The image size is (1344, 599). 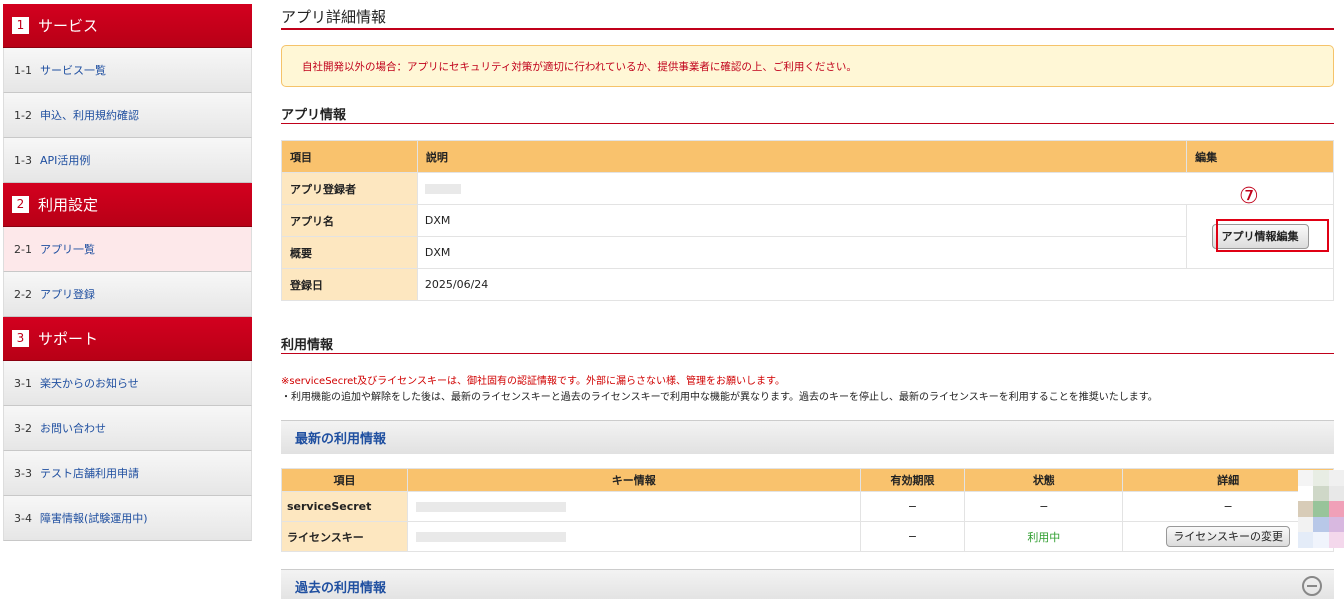 What do you see at coordinates (127, 428) in the screenshot?
I see `sidebar-item-contact: 3-2 お問い合わせ` at bounding box center [127, 428].